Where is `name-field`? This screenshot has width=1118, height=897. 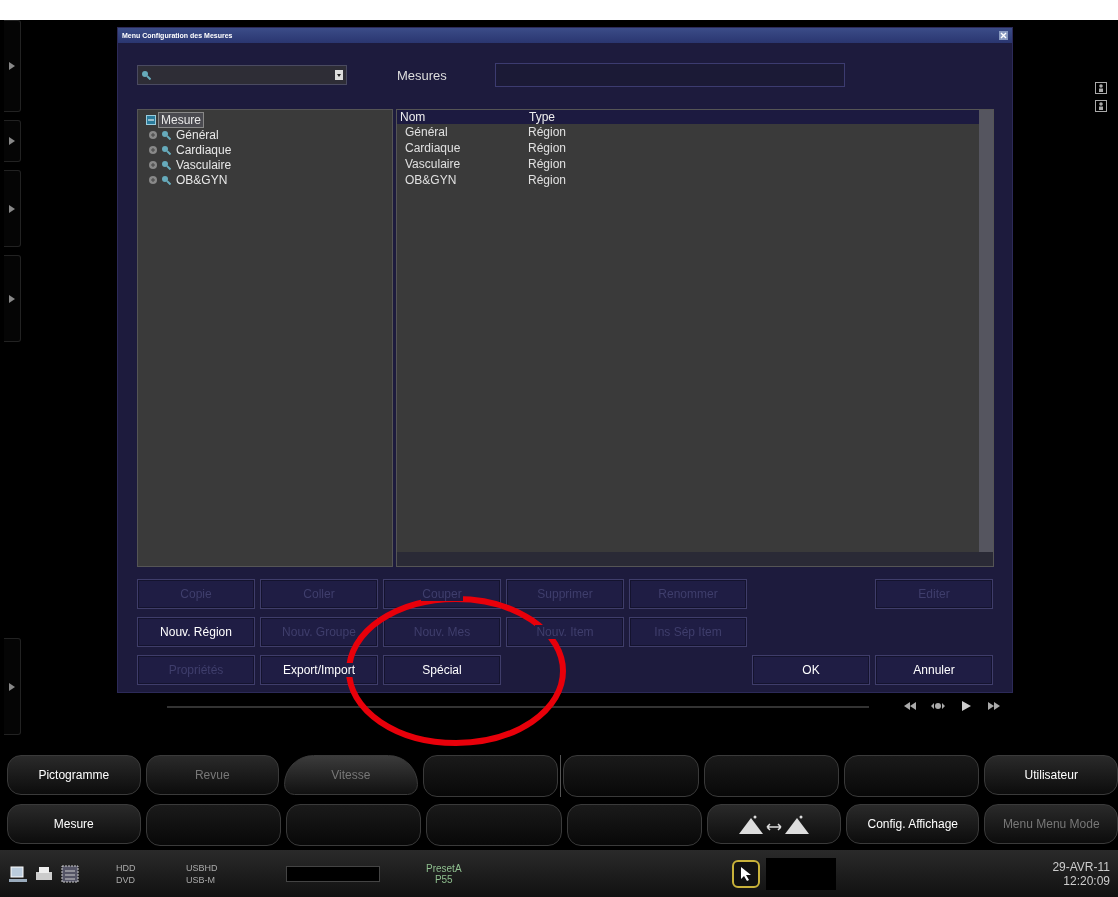
name-field is located at coordinates (670, 75).